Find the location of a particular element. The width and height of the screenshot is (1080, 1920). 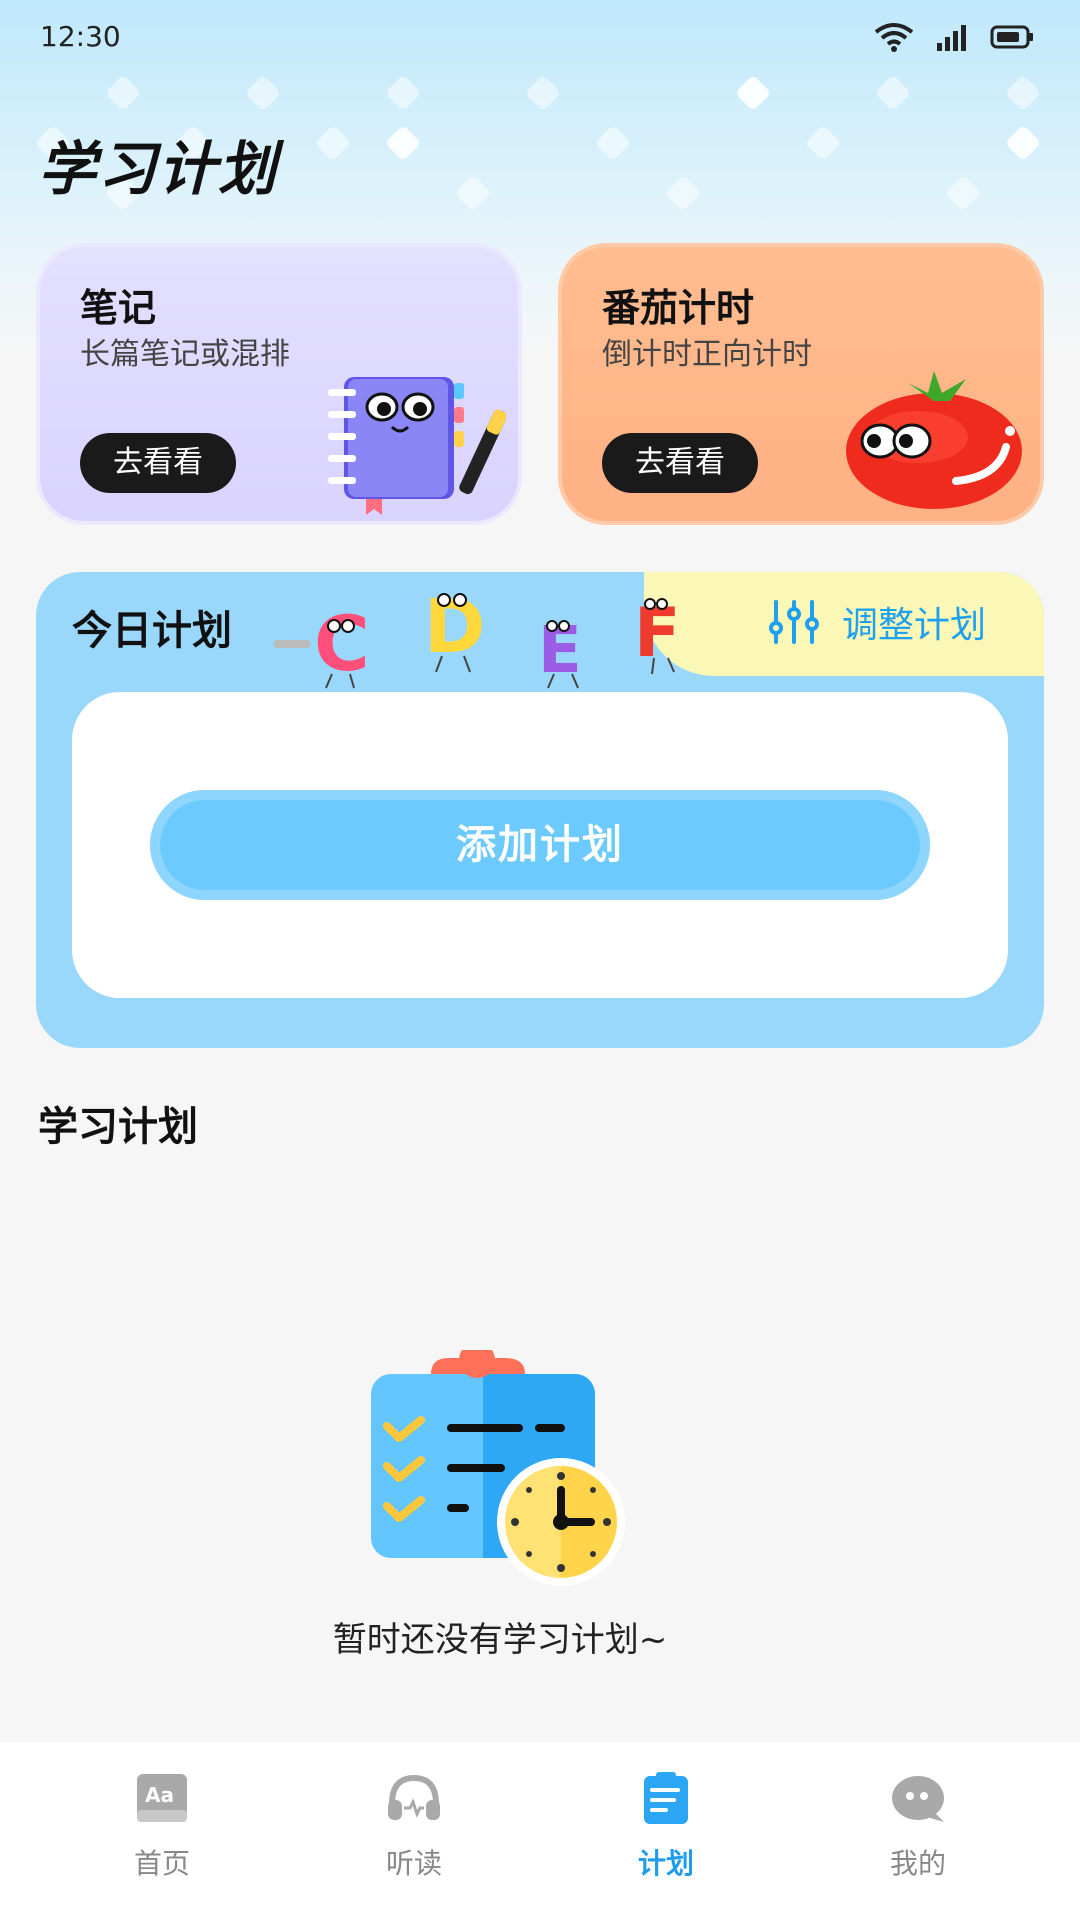

status-icons is located at coordinates (954, 37).